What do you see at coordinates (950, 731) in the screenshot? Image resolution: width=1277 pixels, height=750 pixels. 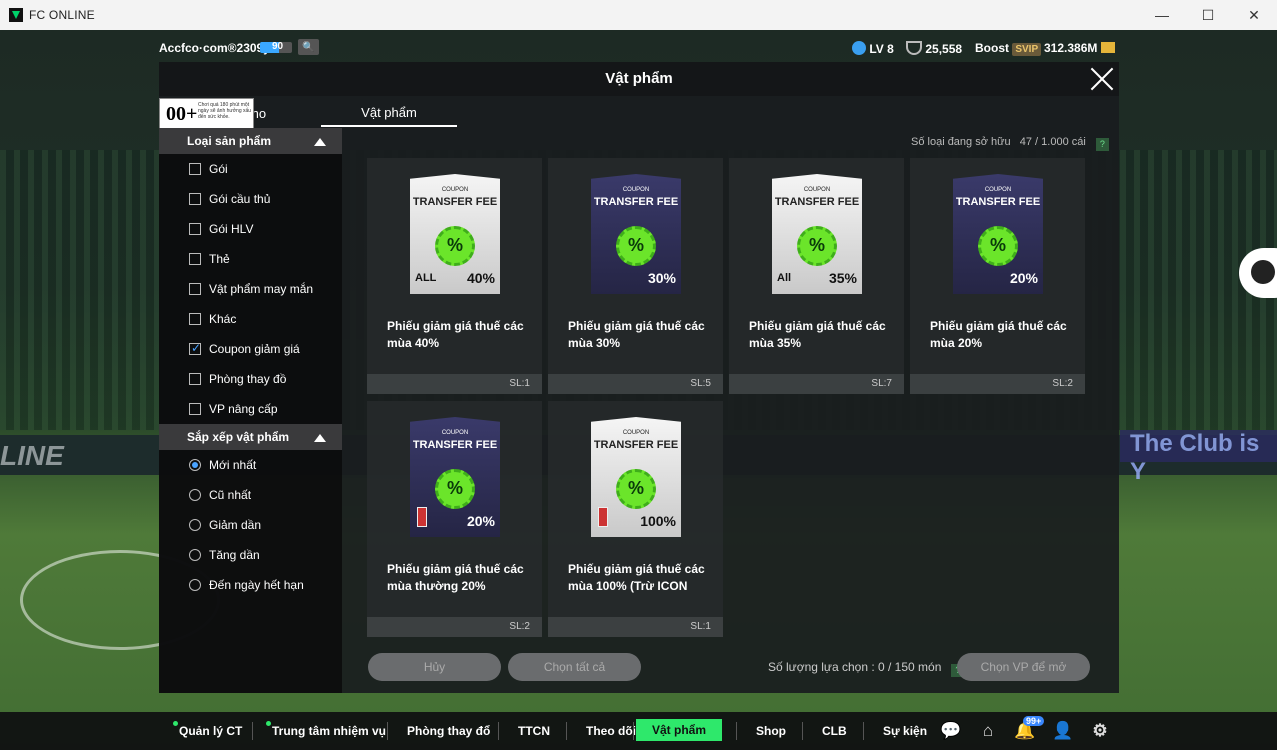 I see `chat-icon: 💬` at bounding box center [950, 731].